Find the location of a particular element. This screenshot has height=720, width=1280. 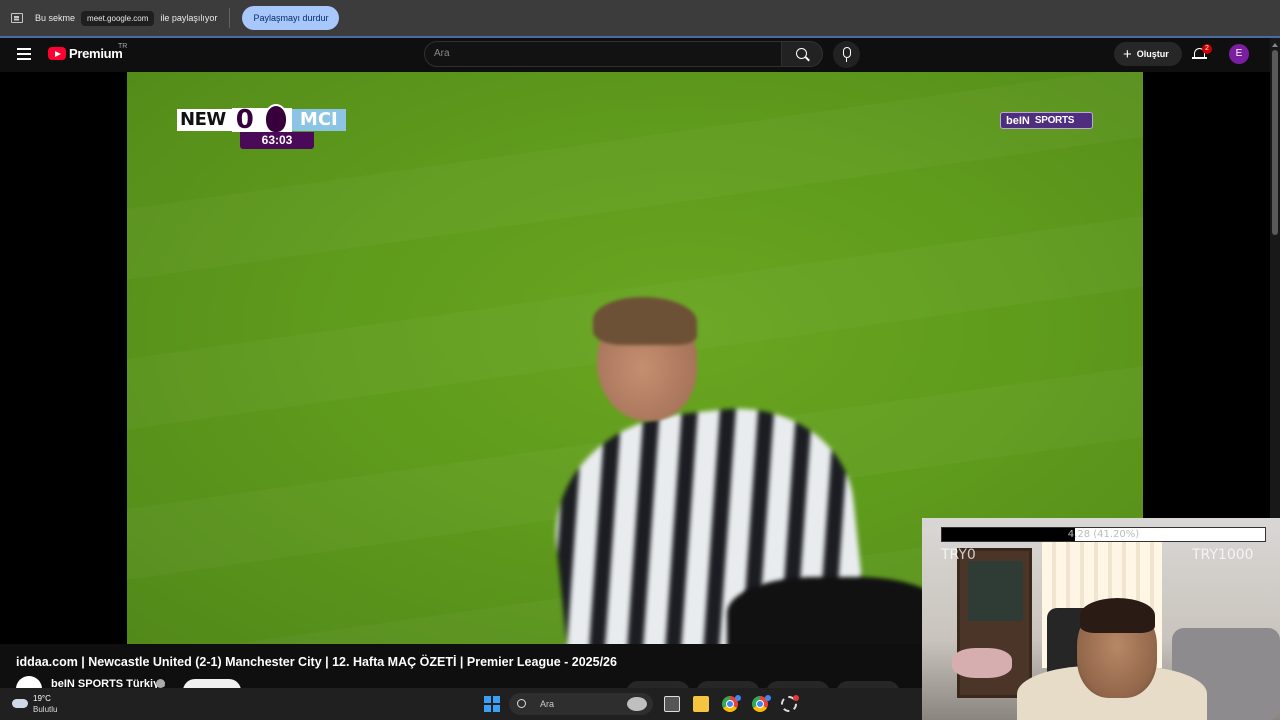

microphone-icon is located at coordinates (846, 54).